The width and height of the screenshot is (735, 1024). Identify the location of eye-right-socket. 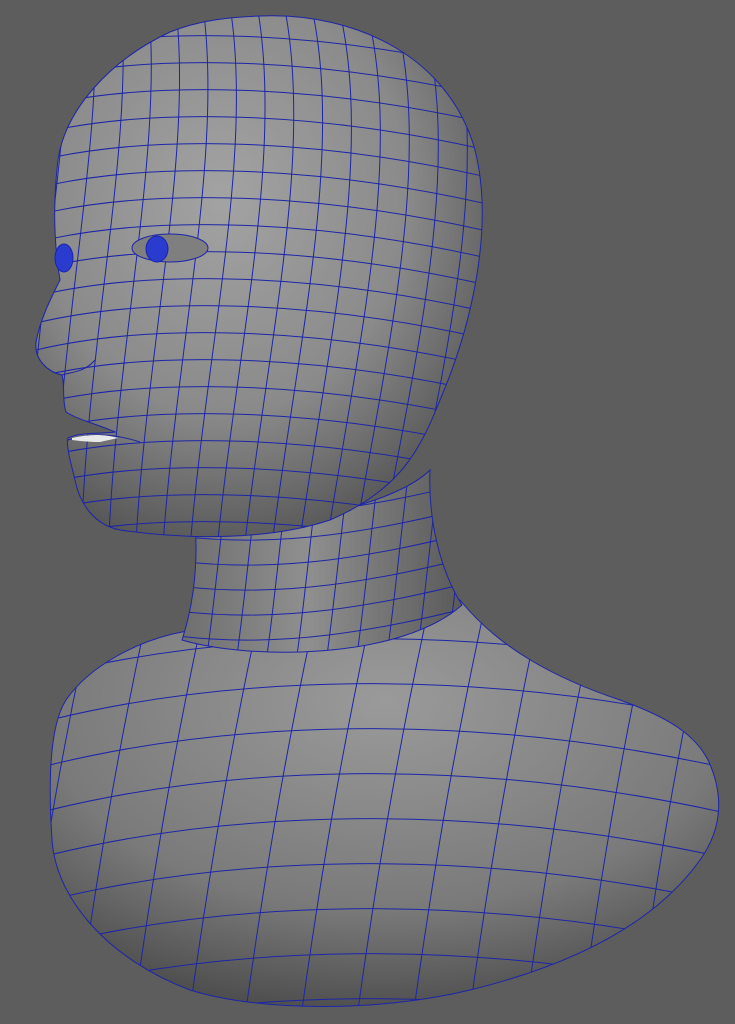
(170, 248).